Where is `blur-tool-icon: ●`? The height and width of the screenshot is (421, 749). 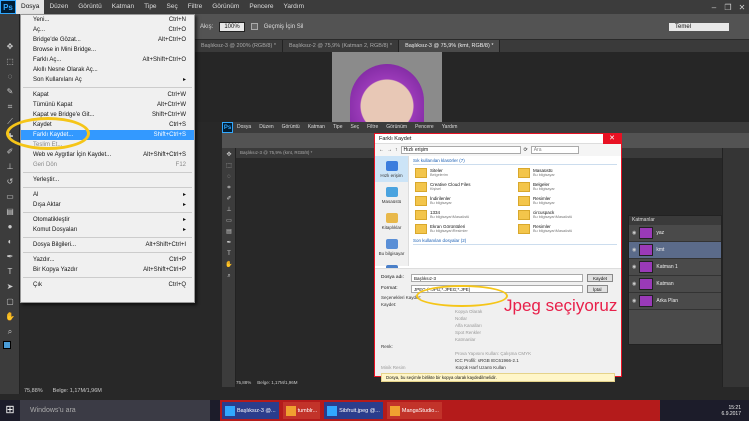 blur-tool-icon: ● is located at coordinates (10, 227).